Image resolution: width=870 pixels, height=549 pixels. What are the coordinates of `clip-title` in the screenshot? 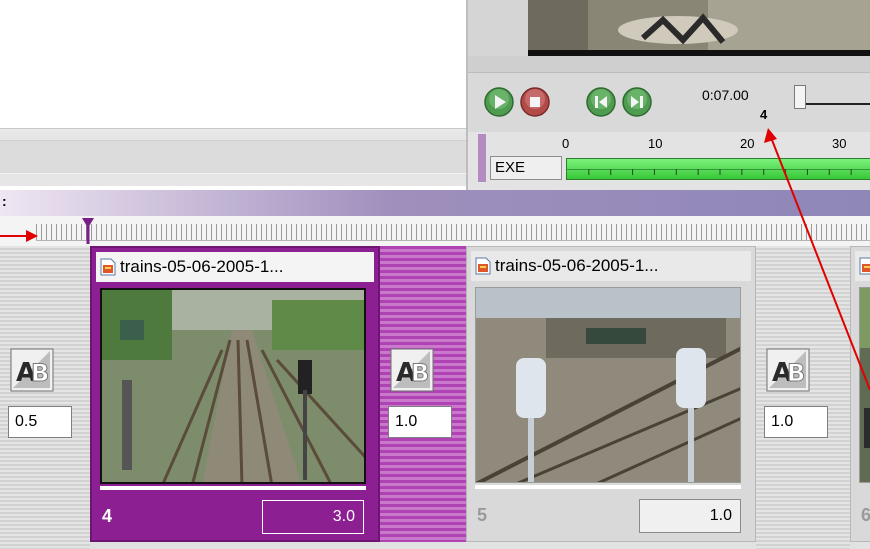 It's located at (862, 266).